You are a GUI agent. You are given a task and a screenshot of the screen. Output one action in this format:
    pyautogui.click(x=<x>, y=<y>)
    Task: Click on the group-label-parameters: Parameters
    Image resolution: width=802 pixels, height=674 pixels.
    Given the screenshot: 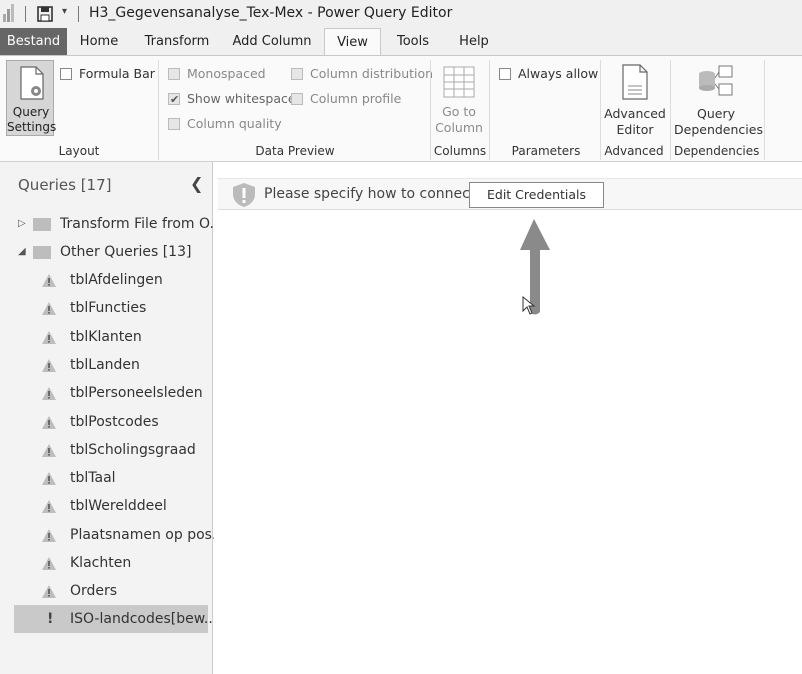 What is the action you would take?
    pyautogui.click(x=546, y=151)
    